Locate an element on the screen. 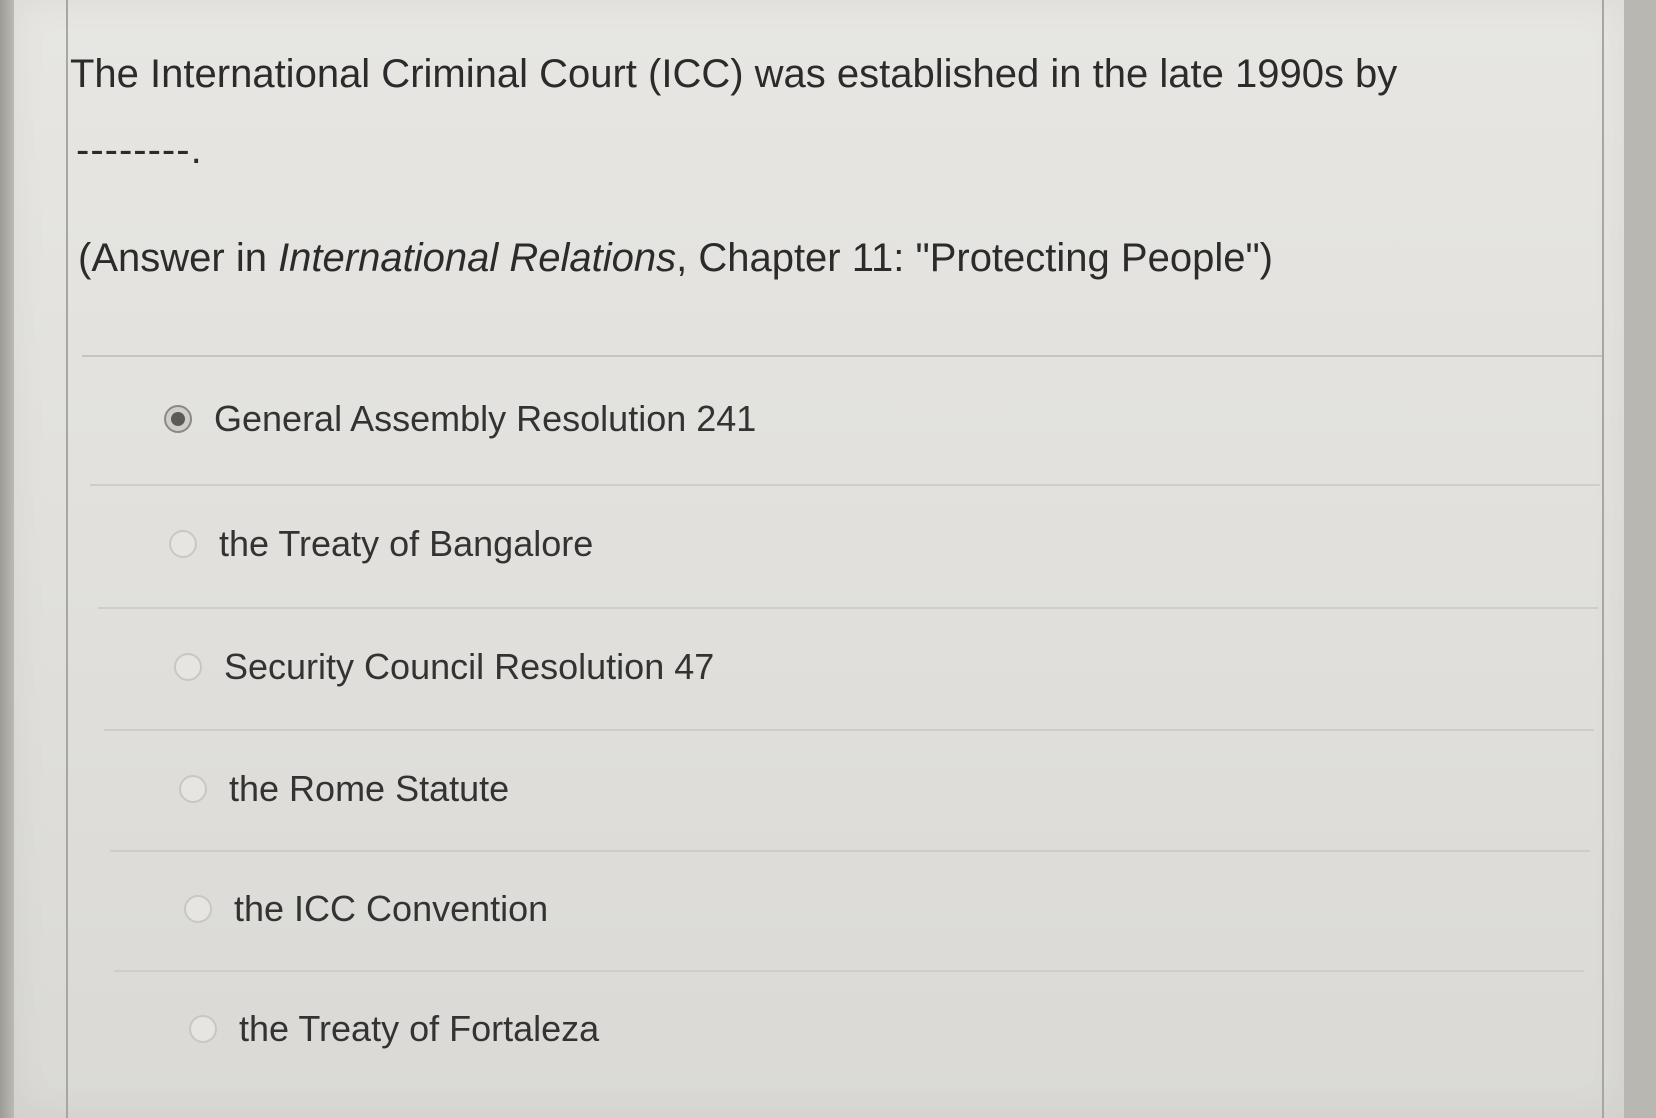 This screenshot has height=1118, width=1656. answer-option: the Rome Statute is located at coordinates (344, 789).